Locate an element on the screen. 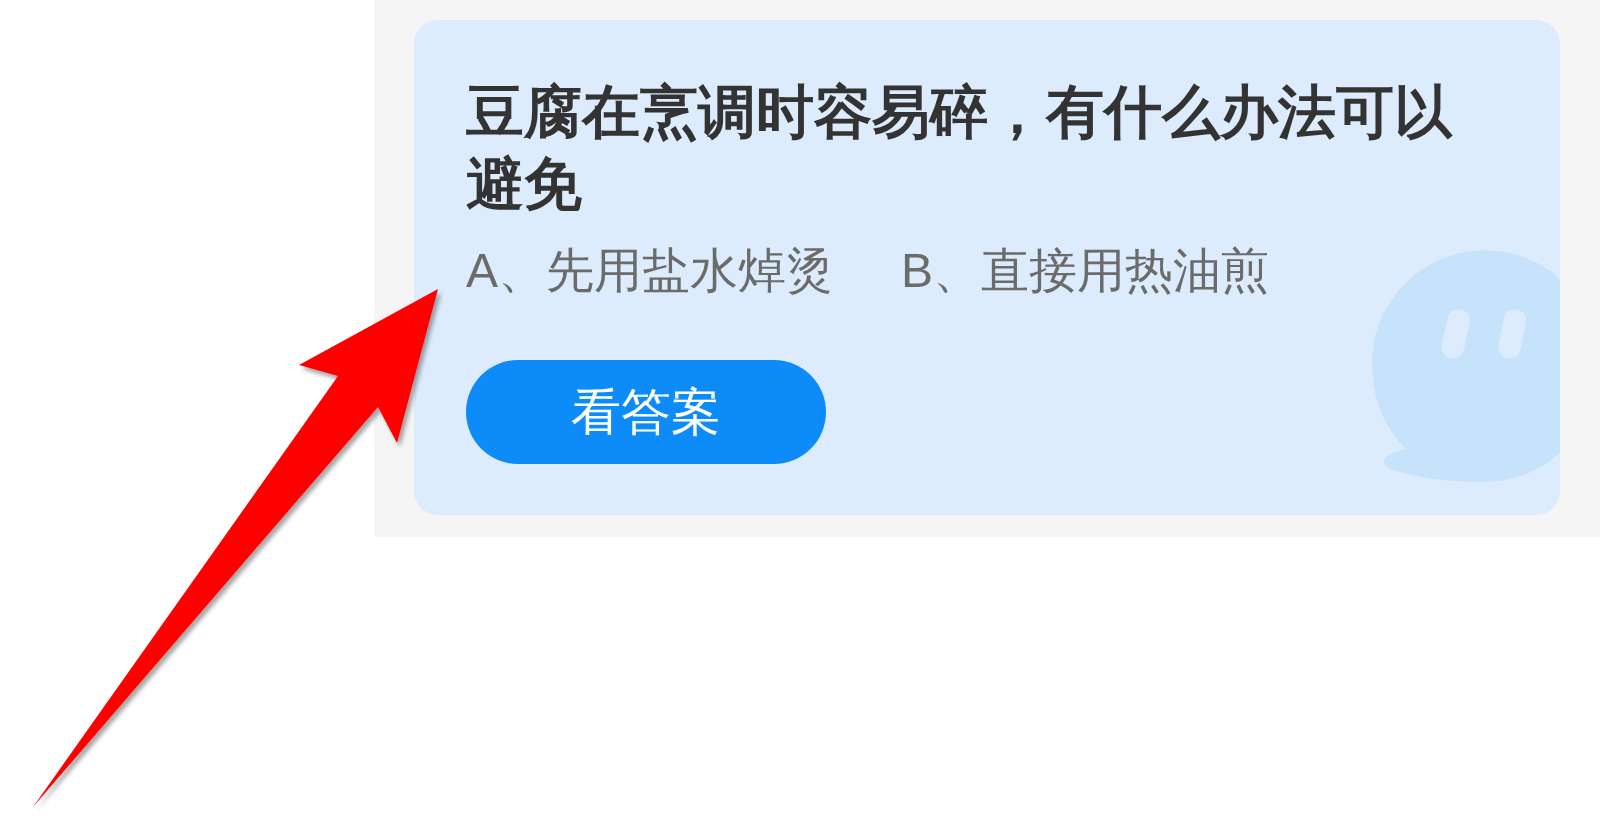 The width and height of the screenshot is (1600, 821). question-title: 豆腐在烹调时容易碎，有什么办法可以避免 is located at coordinates (960, 148).